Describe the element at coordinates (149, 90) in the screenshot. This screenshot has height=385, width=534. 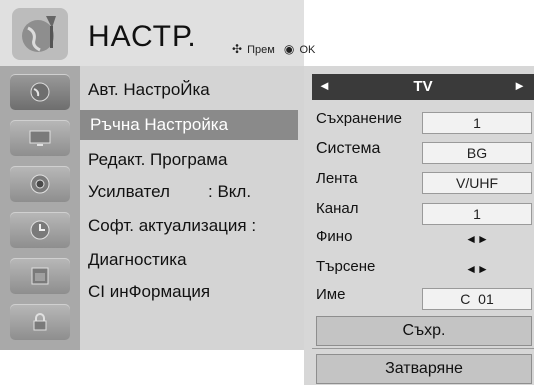
I see `menu-item-auto-tuning: Авт. НастроЙка` at that location.